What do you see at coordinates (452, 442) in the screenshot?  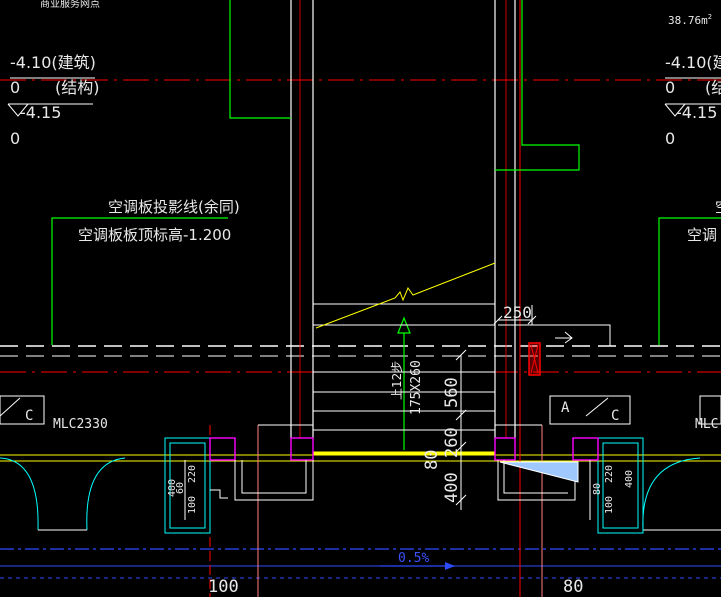 I see `dim-260: 260` at bounding box center [452, 442].